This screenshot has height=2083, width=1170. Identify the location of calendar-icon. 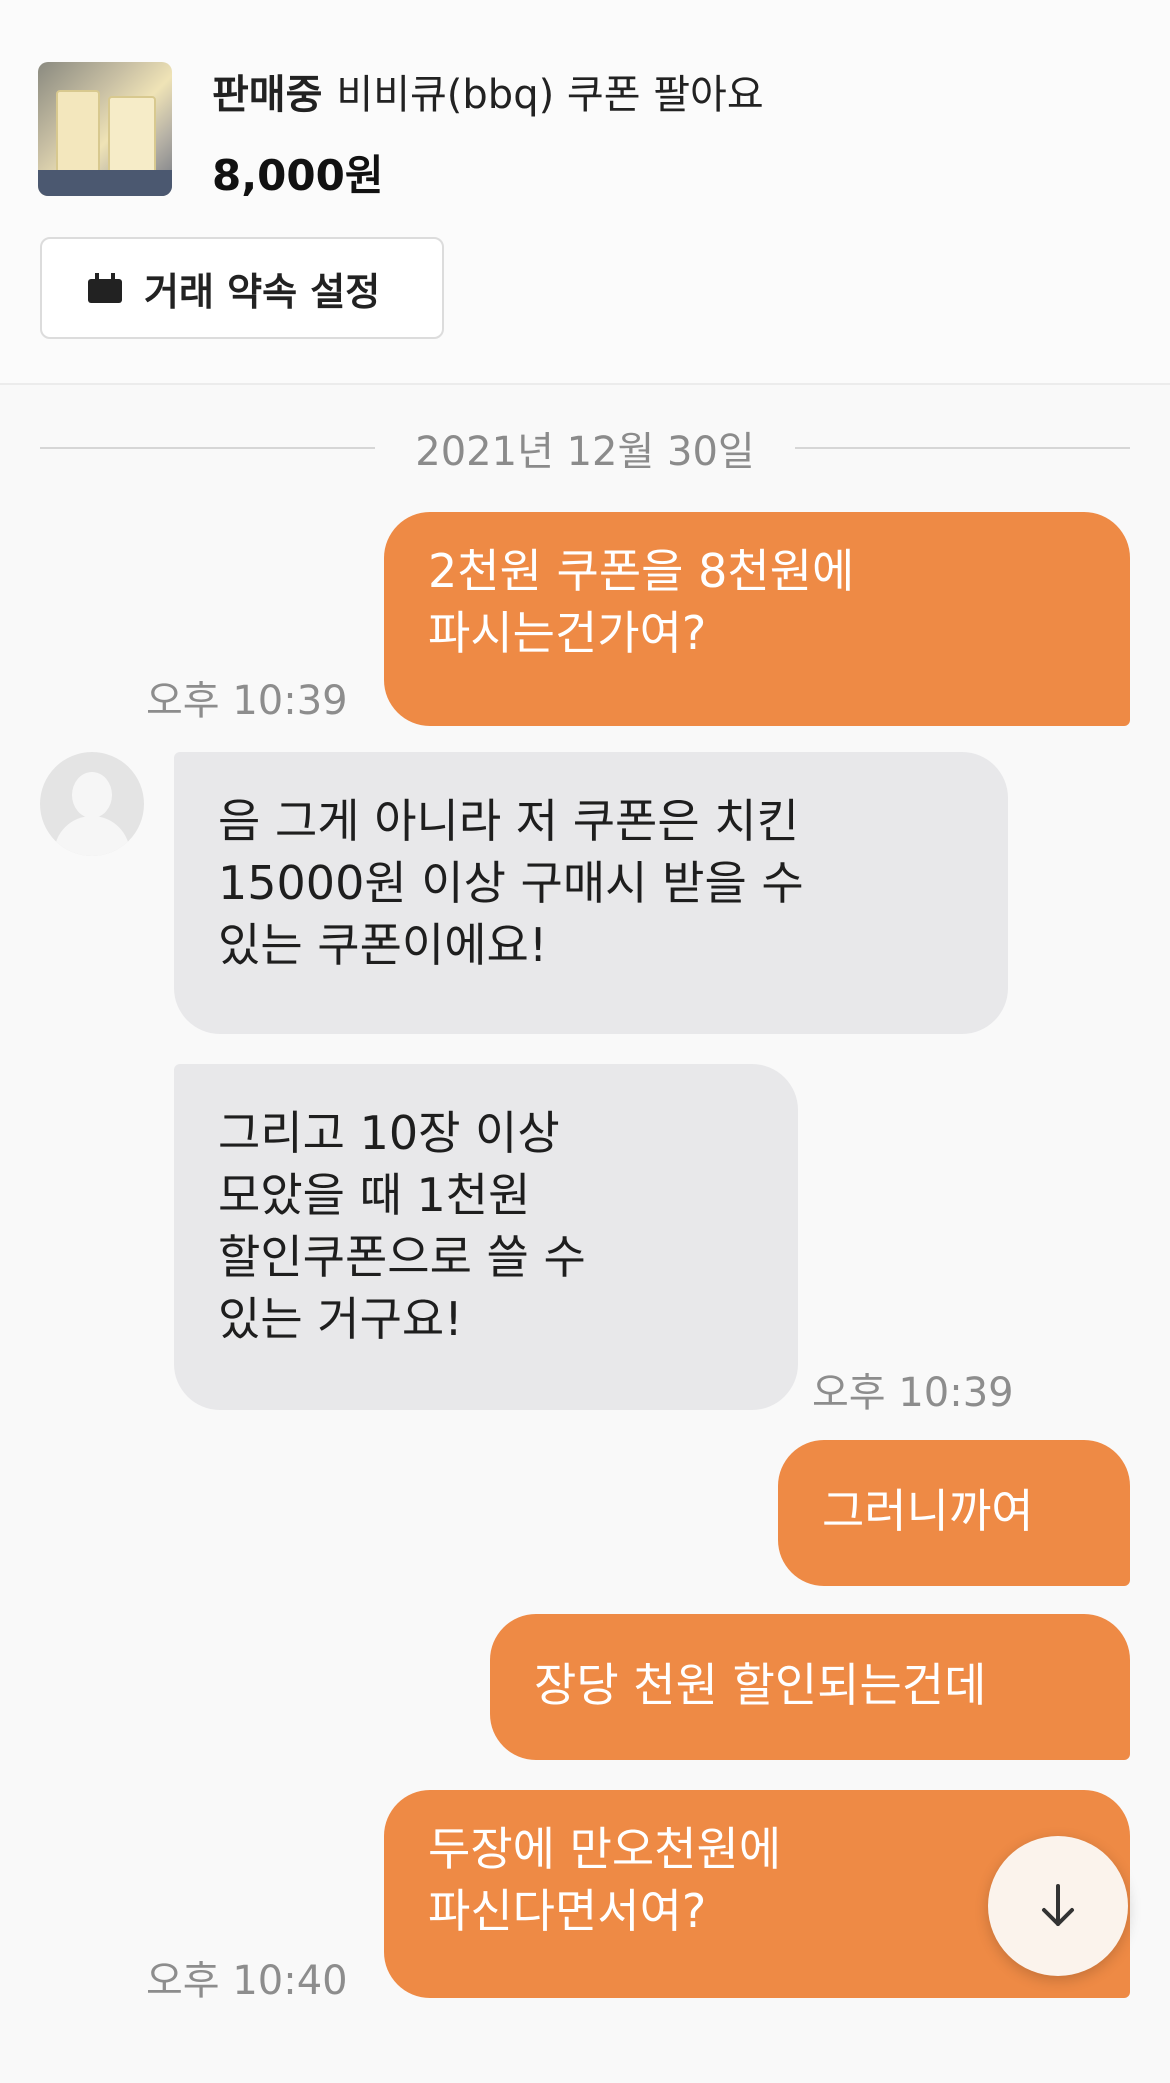
(105, 288).